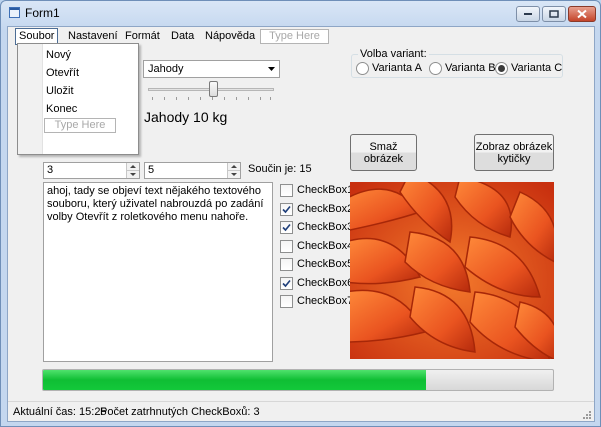 This screenshot has height=427, width=601. I want to click on menu-item-otevrit: Otevřít, so click(62, 73).